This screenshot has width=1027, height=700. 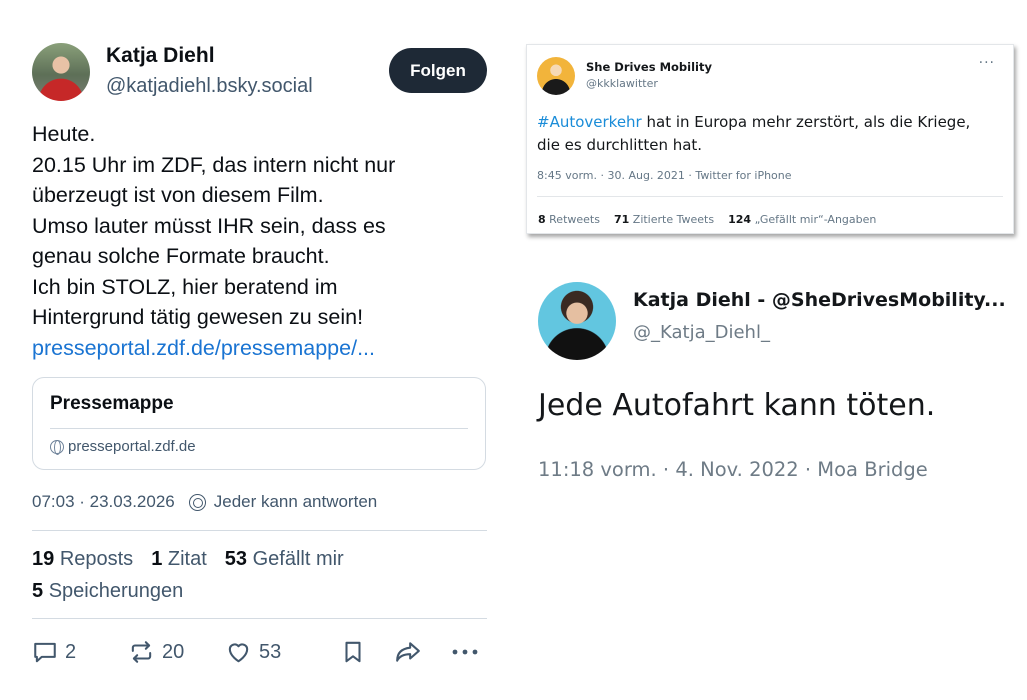 I want to click on retweets-count: 8, so click(x=542, y=219).